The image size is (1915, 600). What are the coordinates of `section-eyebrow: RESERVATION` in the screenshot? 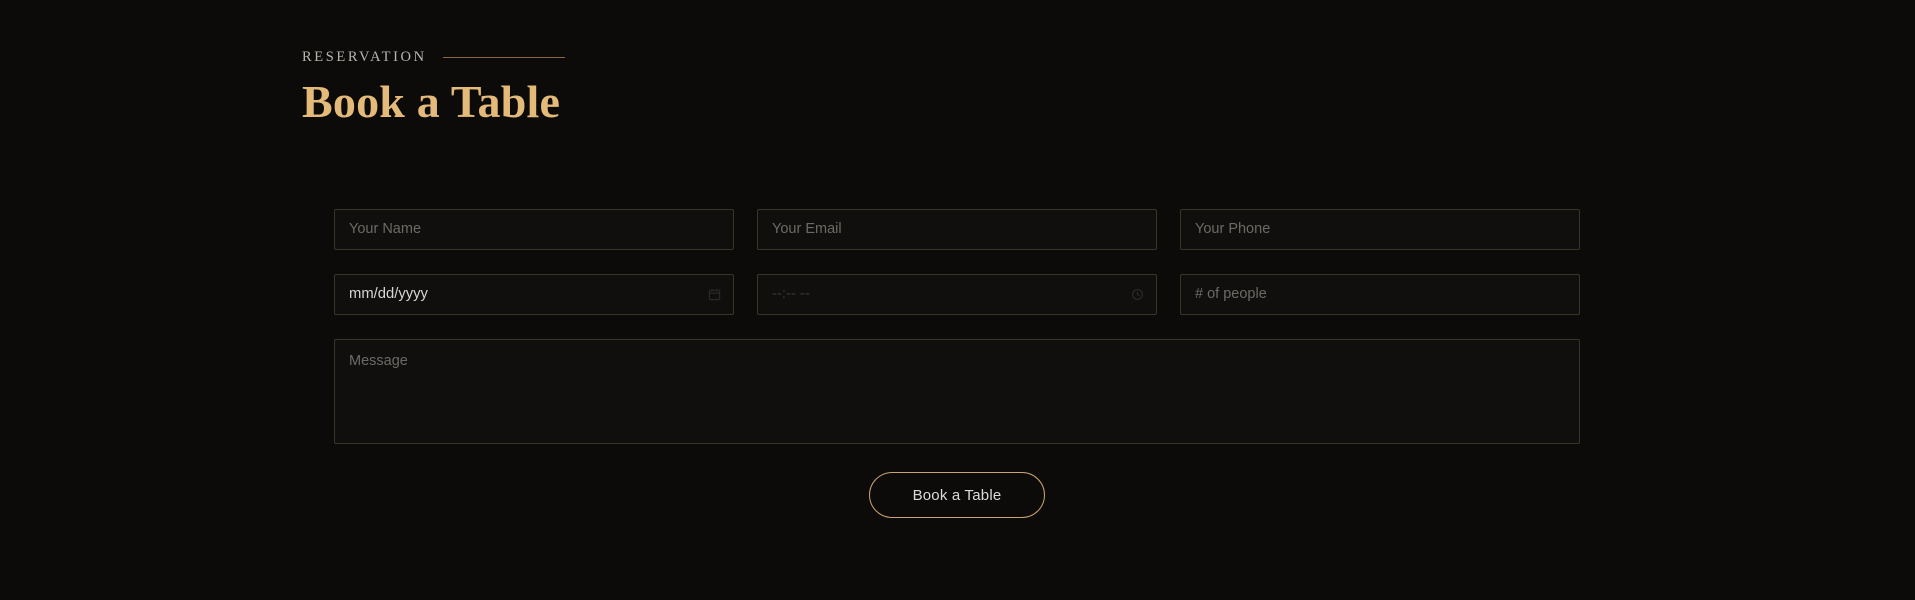 It's located at (364, 56).